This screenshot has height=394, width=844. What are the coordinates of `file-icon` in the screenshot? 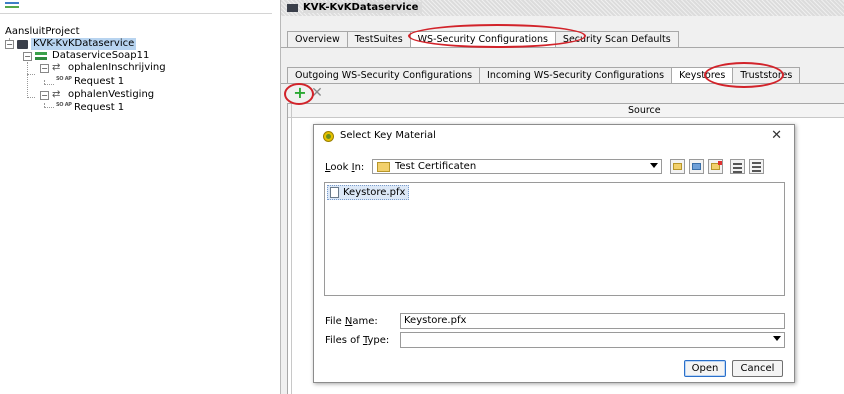 It's located at (334, 192).